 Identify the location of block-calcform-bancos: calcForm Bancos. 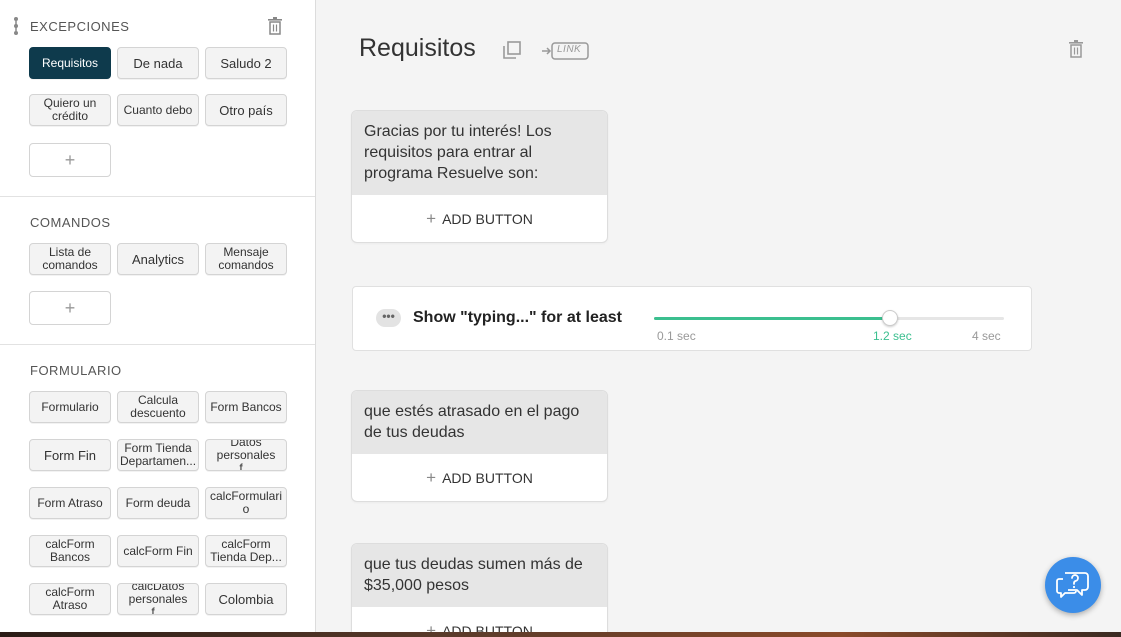
(70, 551).